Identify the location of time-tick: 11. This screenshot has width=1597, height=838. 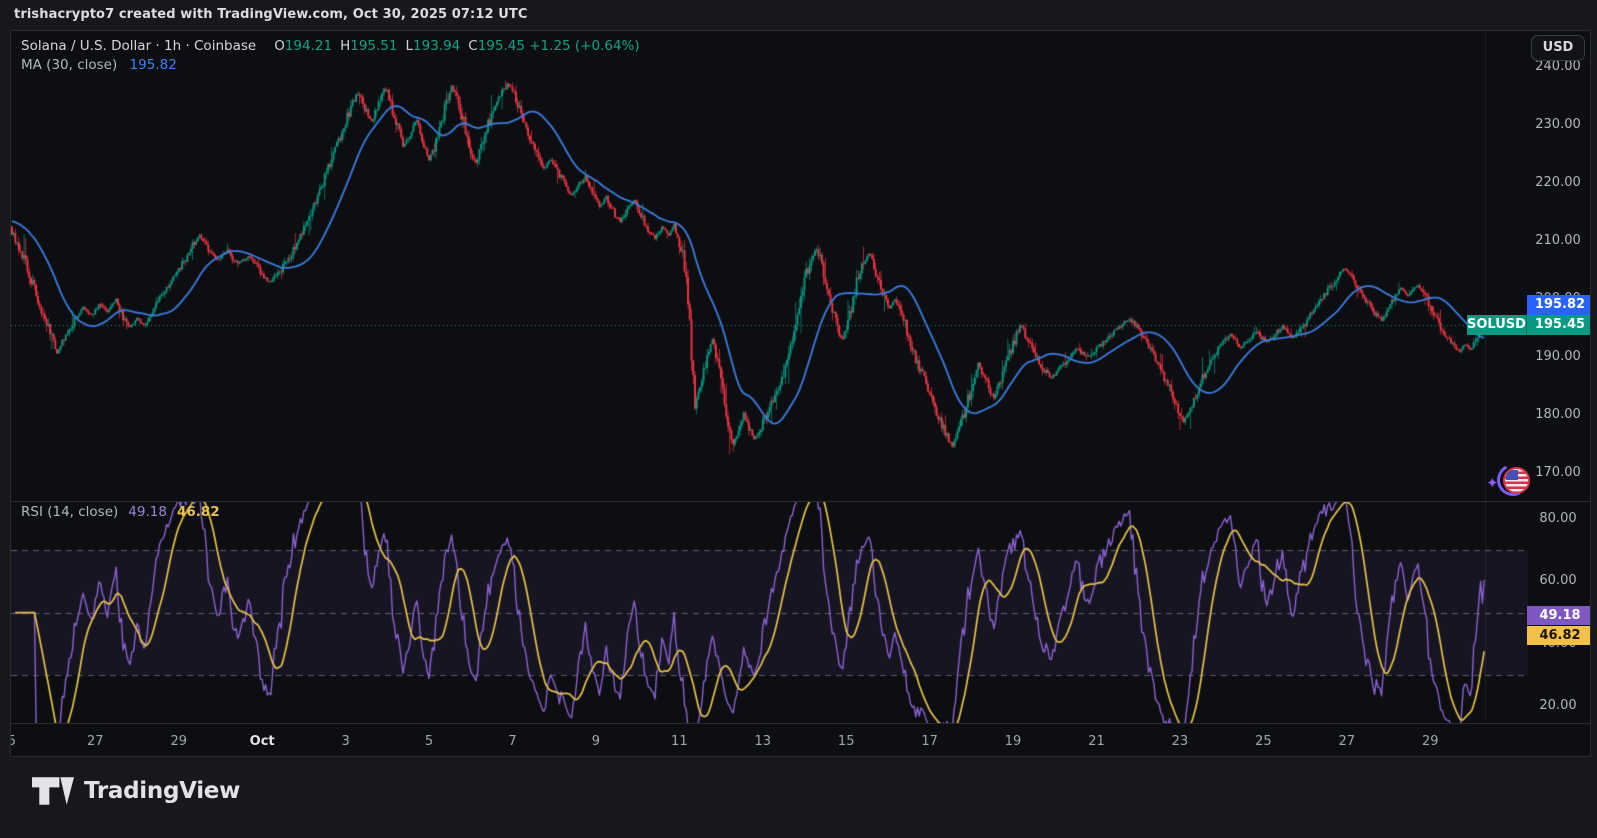
(679, 741).